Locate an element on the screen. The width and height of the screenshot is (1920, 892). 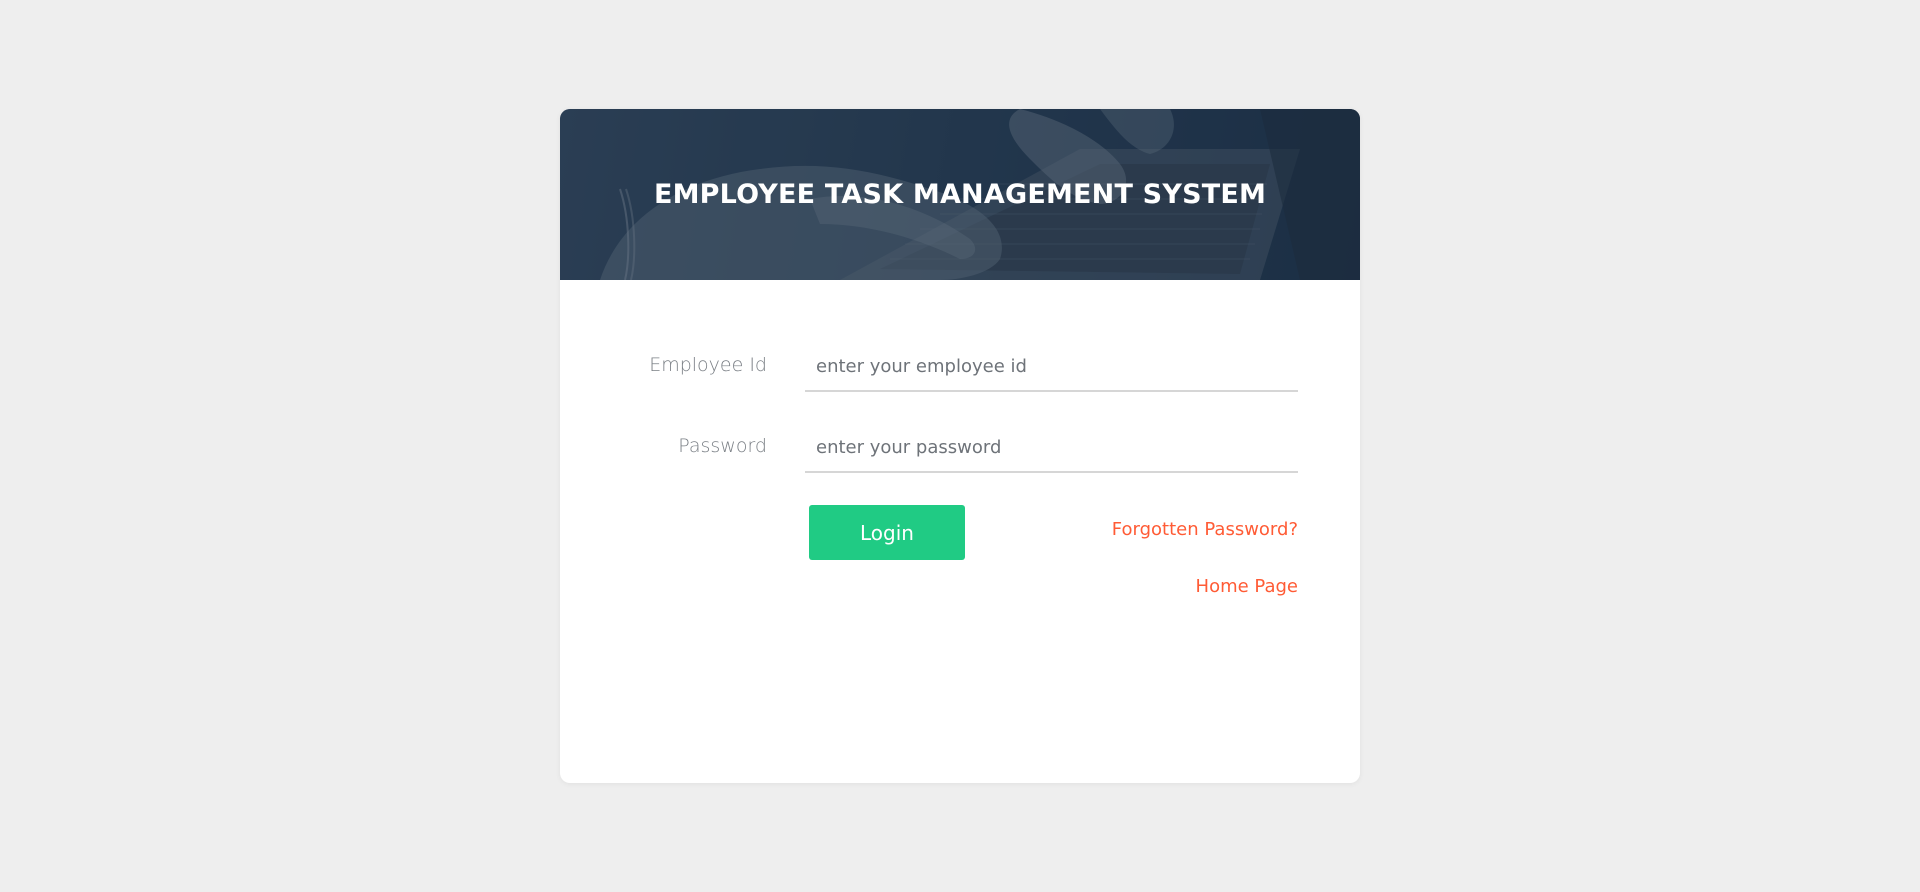
login-button: Login is located at coordinates (887, 532).